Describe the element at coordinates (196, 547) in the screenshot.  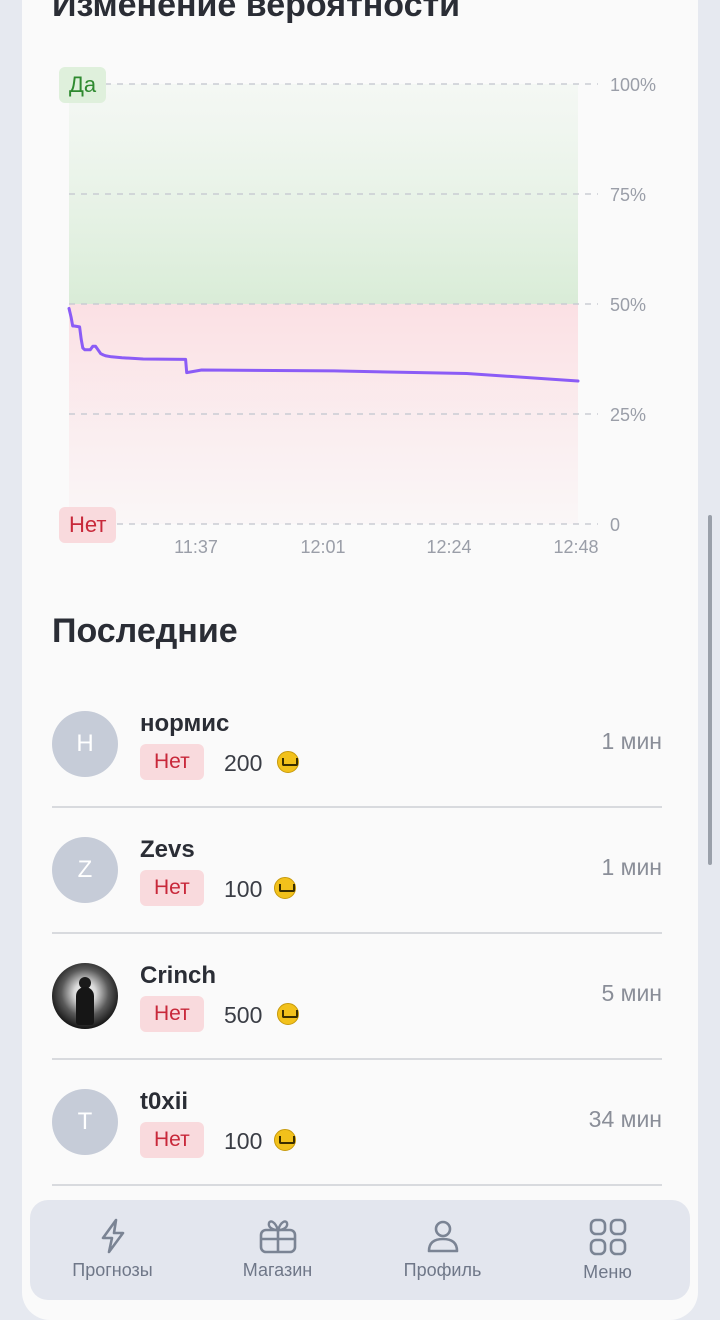
I see `x-tick-label: 11:37` at that location.